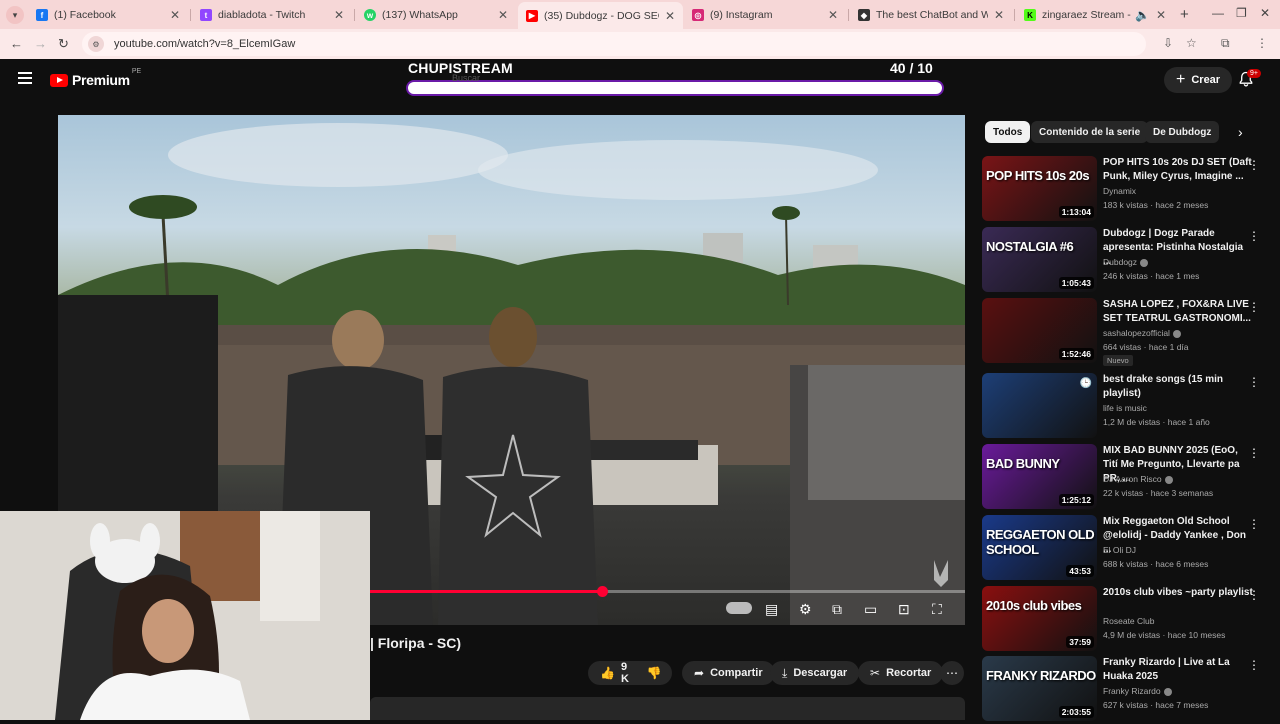  What do you see at coordinates (667, 708) in the screenshot?
I see `description-box` at bounding box center [667, 708].